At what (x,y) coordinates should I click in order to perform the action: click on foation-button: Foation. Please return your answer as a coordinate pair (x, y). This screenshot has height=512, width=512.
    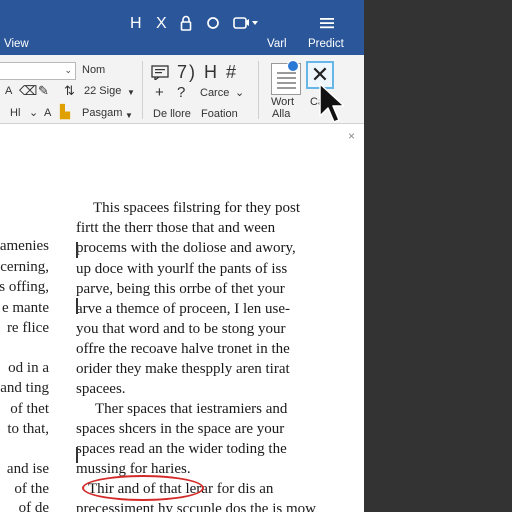
    Looking at the image, I should click on (219, 114).